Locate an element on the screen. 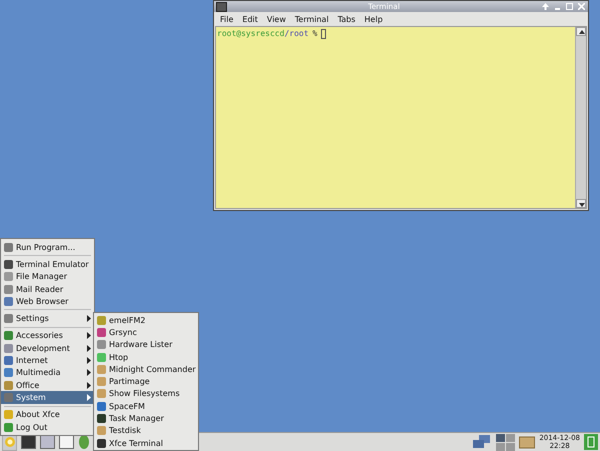 This screenshot has height=451, width=600. menu-item: Web Browser is located at coordinates (47, 301).